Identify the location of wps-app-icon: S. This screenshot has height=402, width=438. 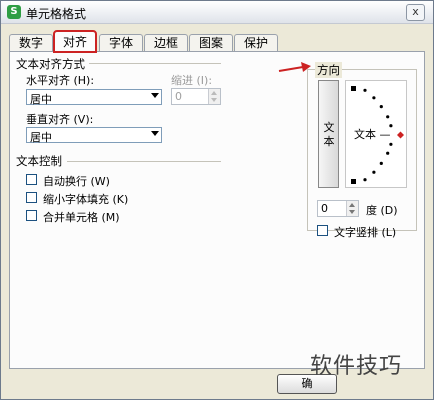
(14, 12).